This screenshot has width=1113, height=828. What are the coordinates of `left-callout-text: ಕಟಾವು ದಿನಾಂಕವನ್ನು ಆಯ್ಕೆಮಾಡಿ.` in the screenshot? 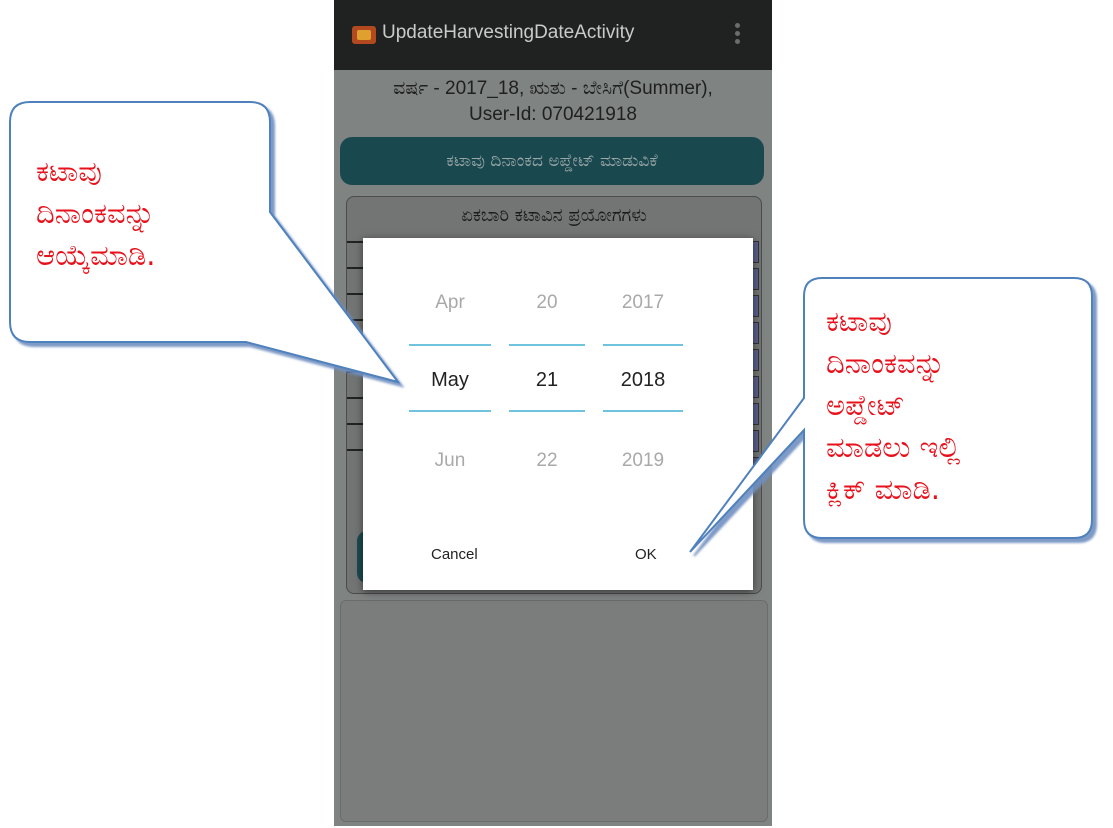 It's located at (95, 213).